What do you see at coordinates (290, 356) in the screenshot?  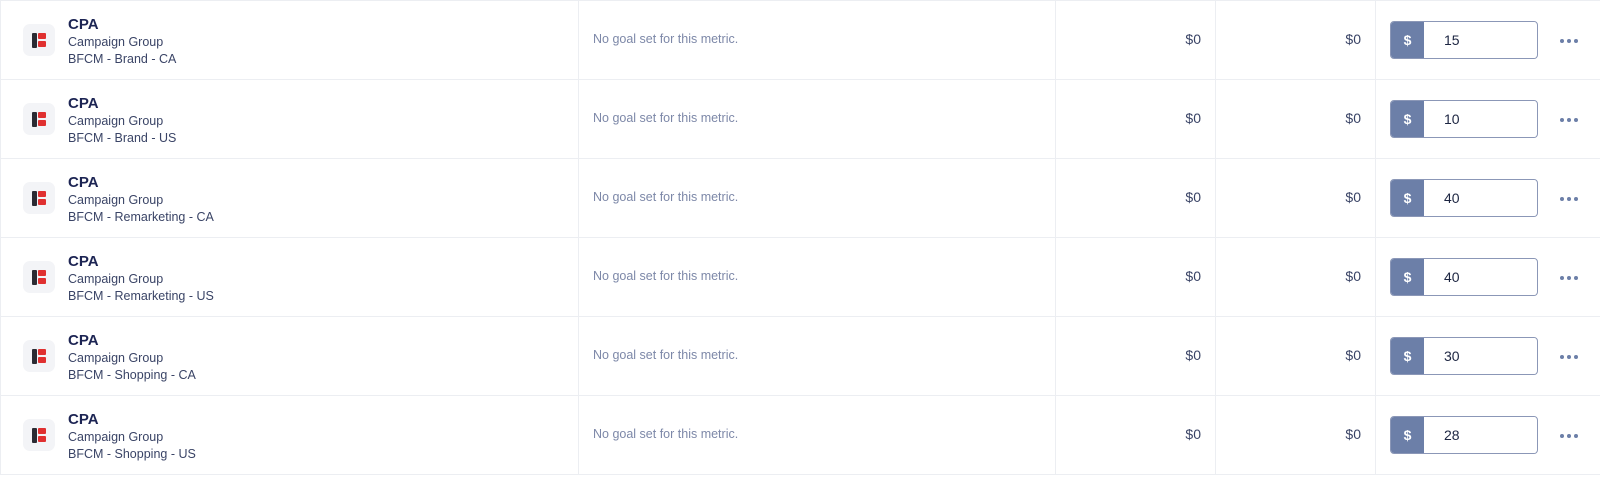 I see `name-cell: CPA Campaign Group BFCM - Shopping - CA` at bounding box center [290, 356].